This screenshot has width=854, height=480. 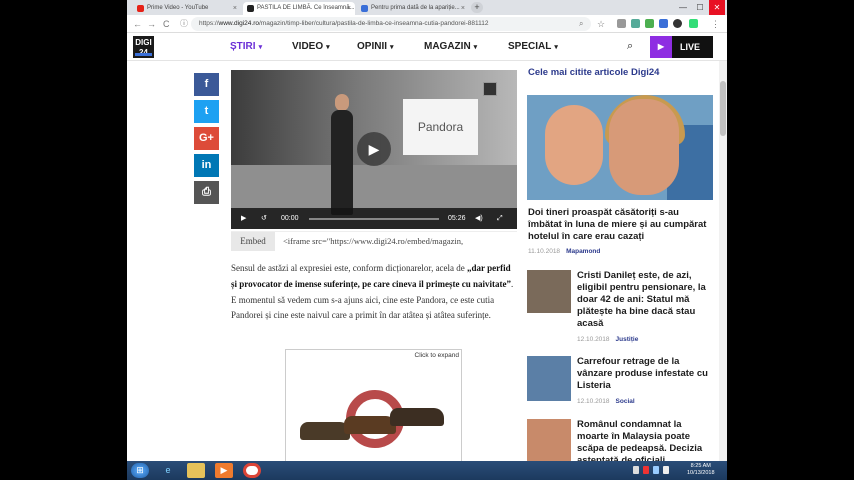 I want to click on twitter-share-button: t, so click(x=206, y=111).